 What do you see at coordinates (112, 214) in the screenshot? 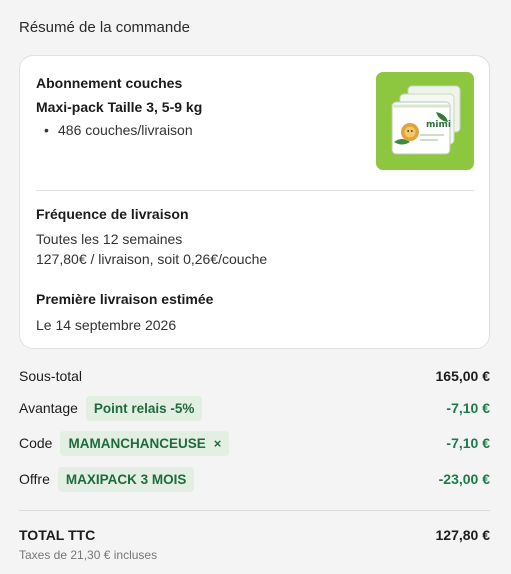
I see `frequency-title: Fréquence de livraison` at bounding box center [112, 214].